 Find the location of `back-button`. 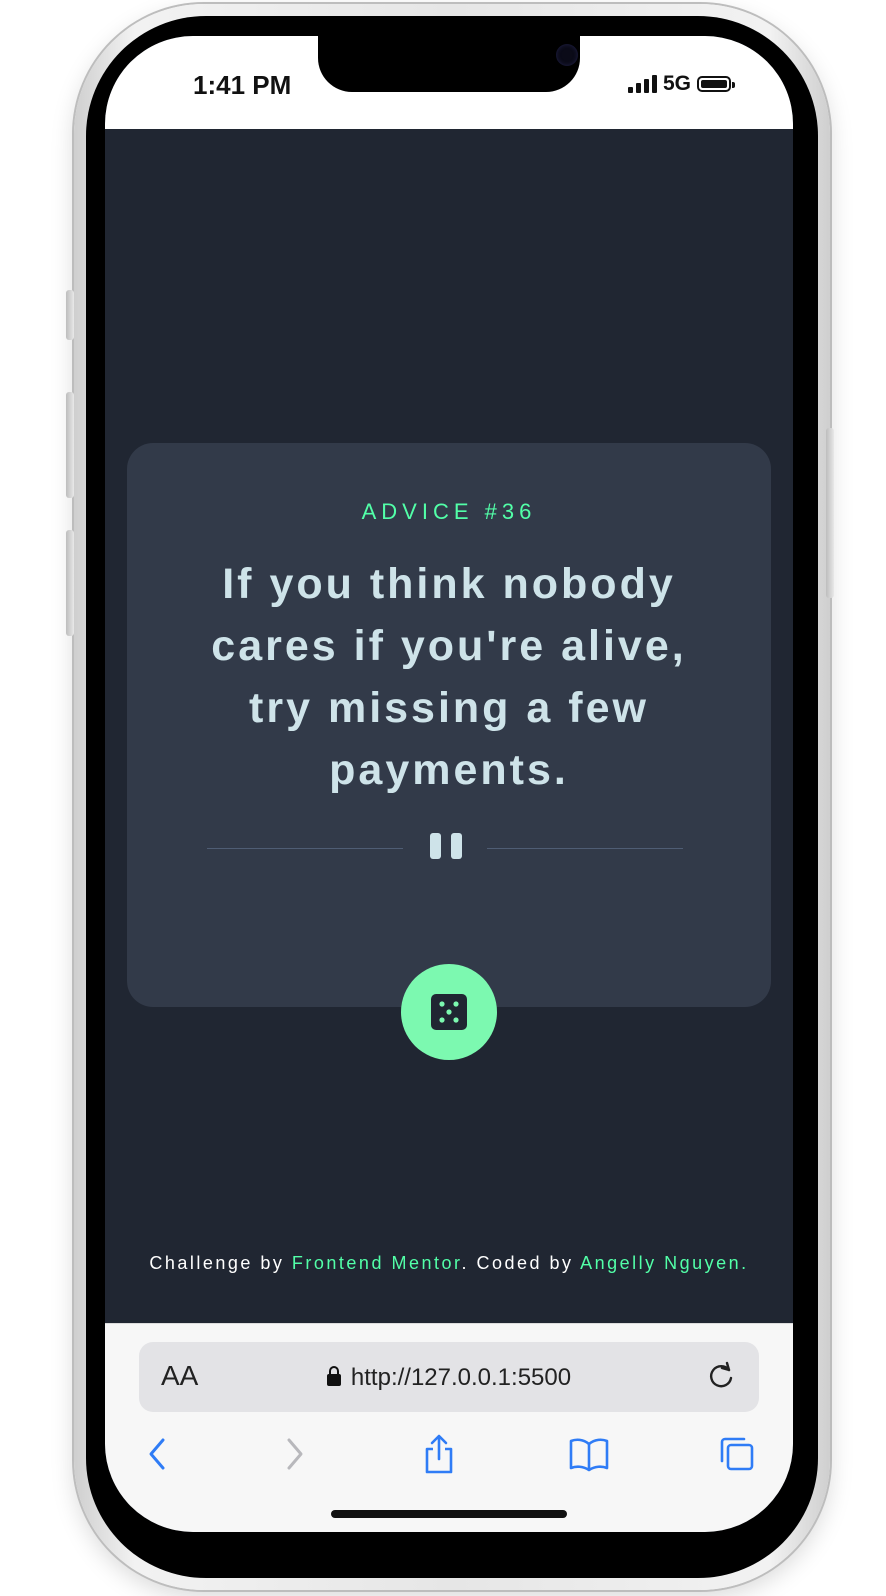

back-button is located at coordinates (157, 1454).